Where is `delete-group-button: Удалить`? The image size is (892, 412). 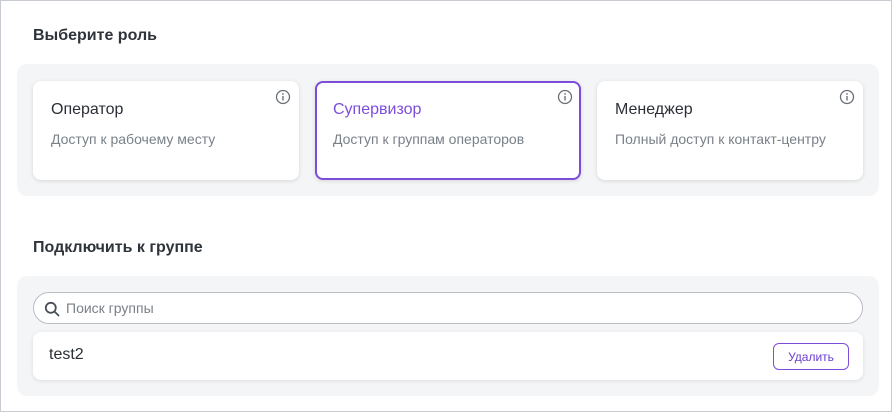 delete-group-button: Удалить is located at coordinates (811, 356).